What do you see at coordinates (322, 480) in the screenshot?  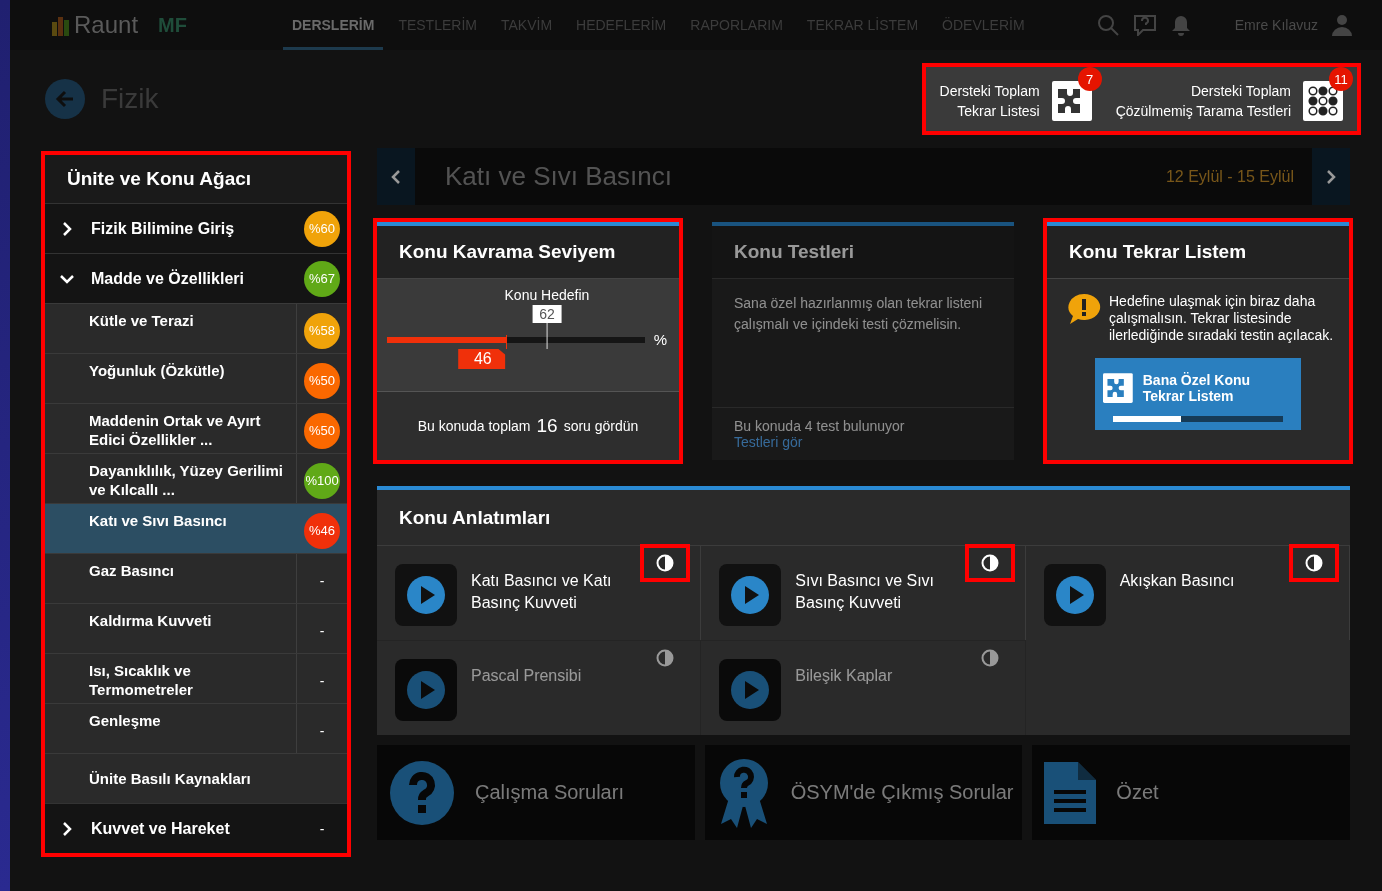 I see `score-badge: %100` at bounding box center [322, 480].